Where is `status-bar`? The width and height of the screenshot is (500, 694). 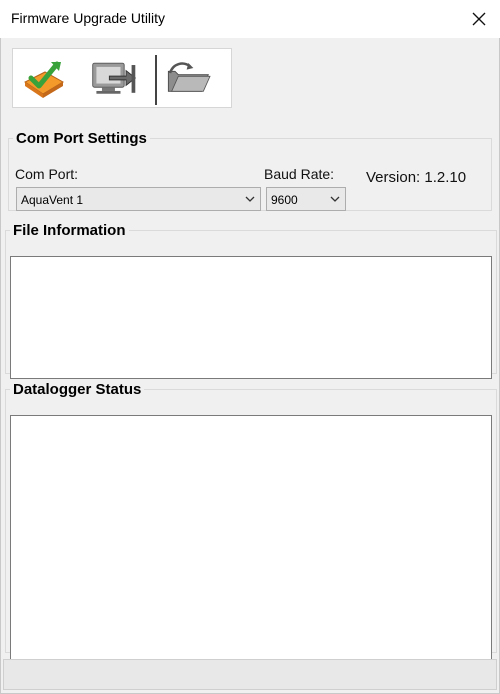
status-bar is located at coordinates (250, 674).